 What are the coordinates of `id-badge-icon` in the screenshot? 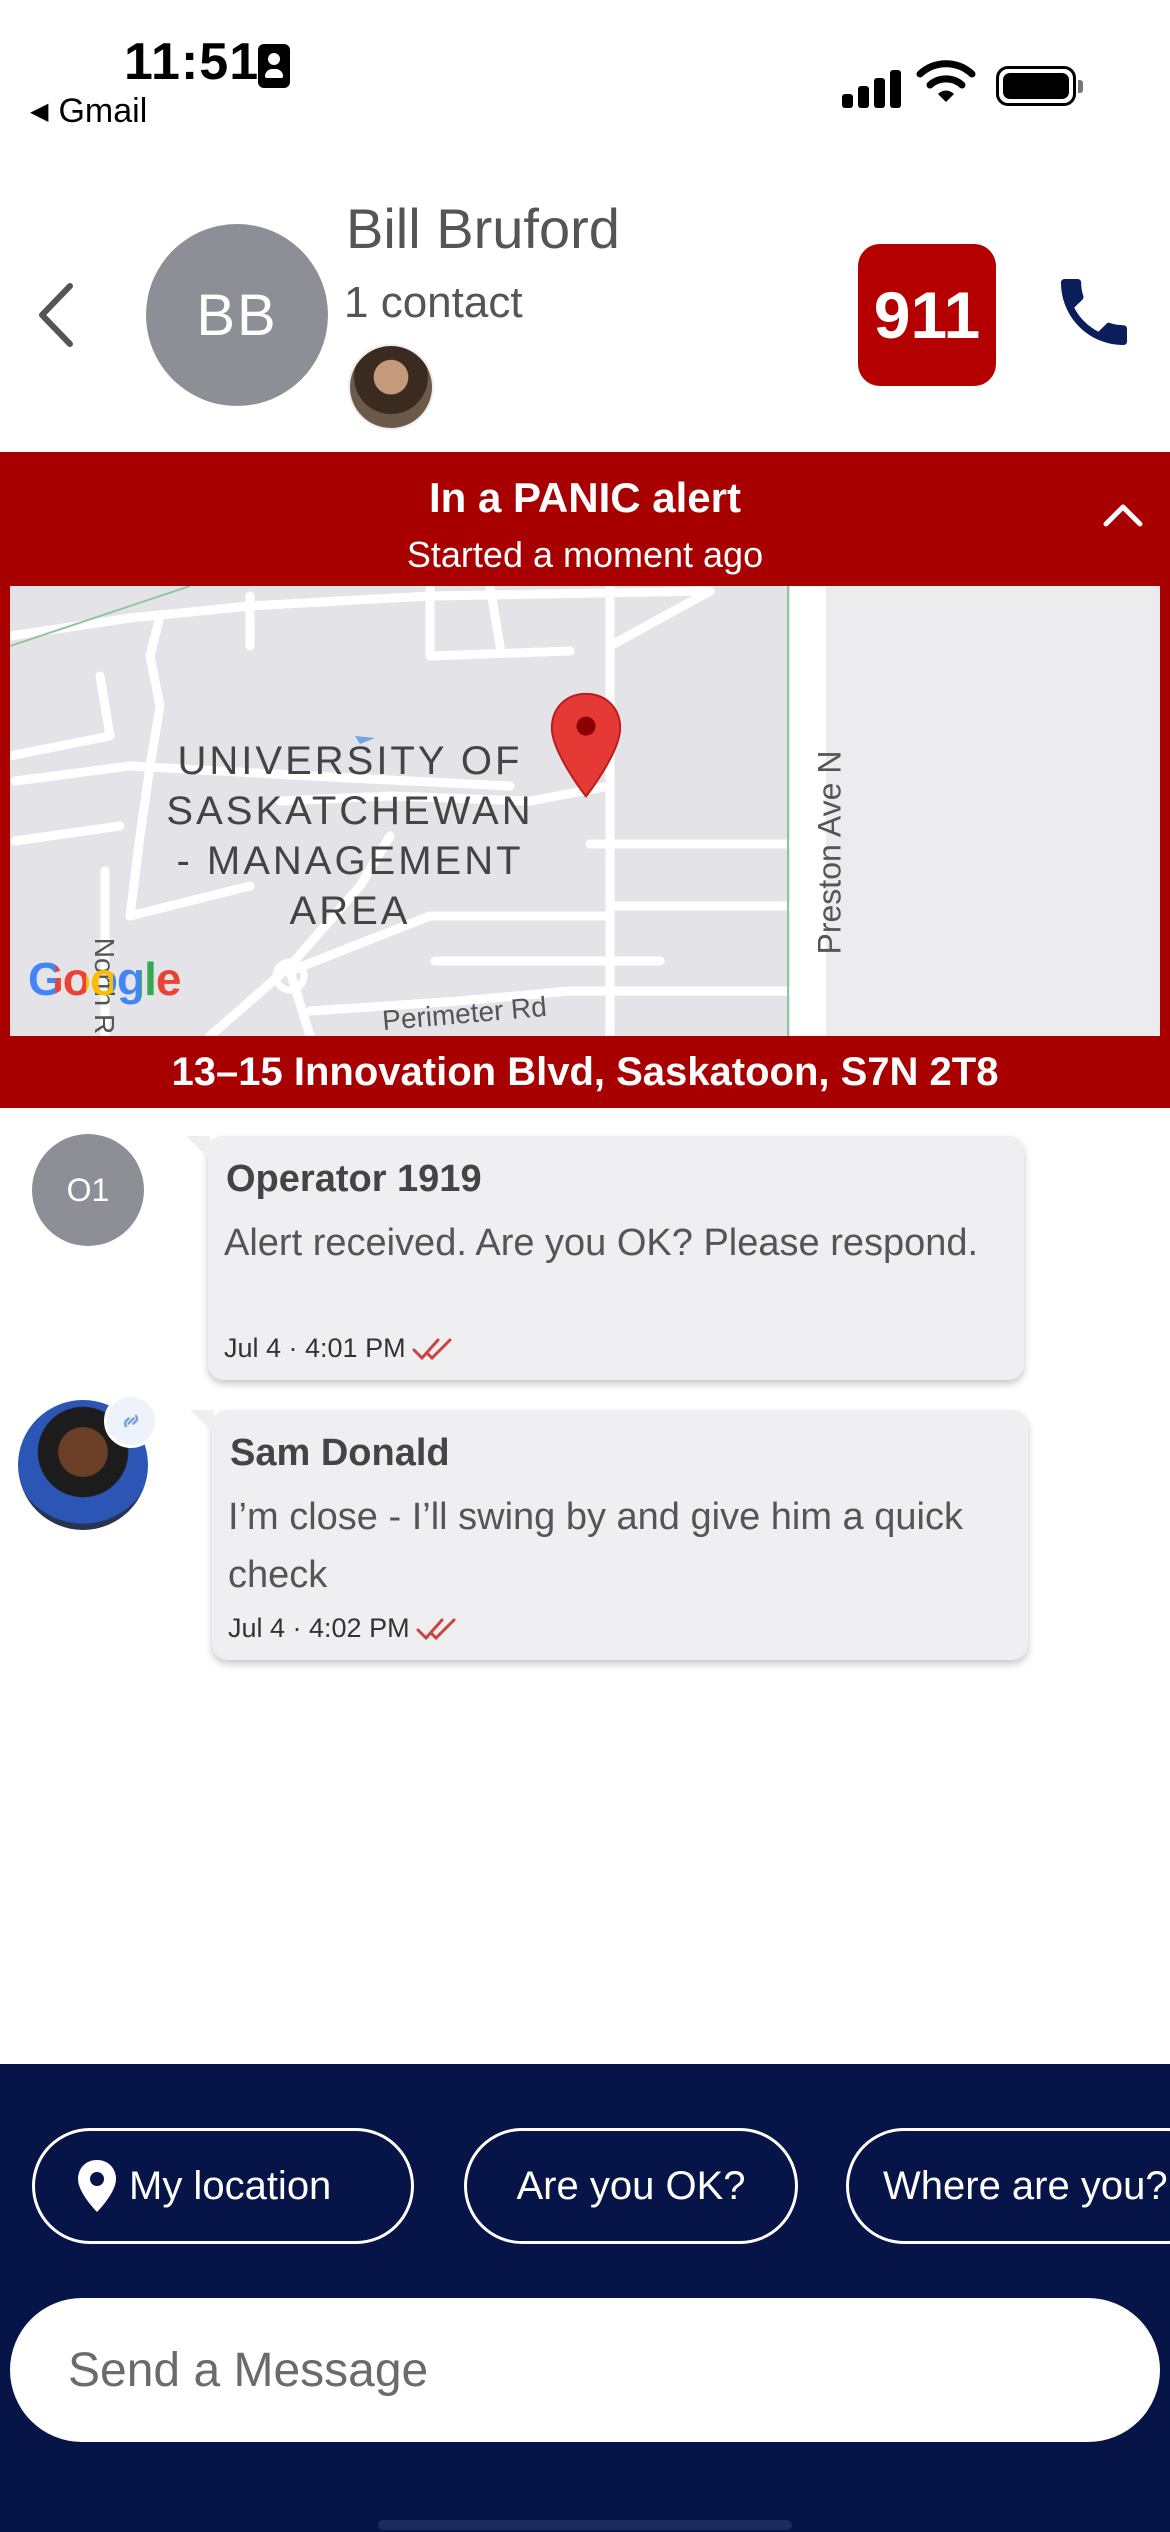 It's located at (274, 66).